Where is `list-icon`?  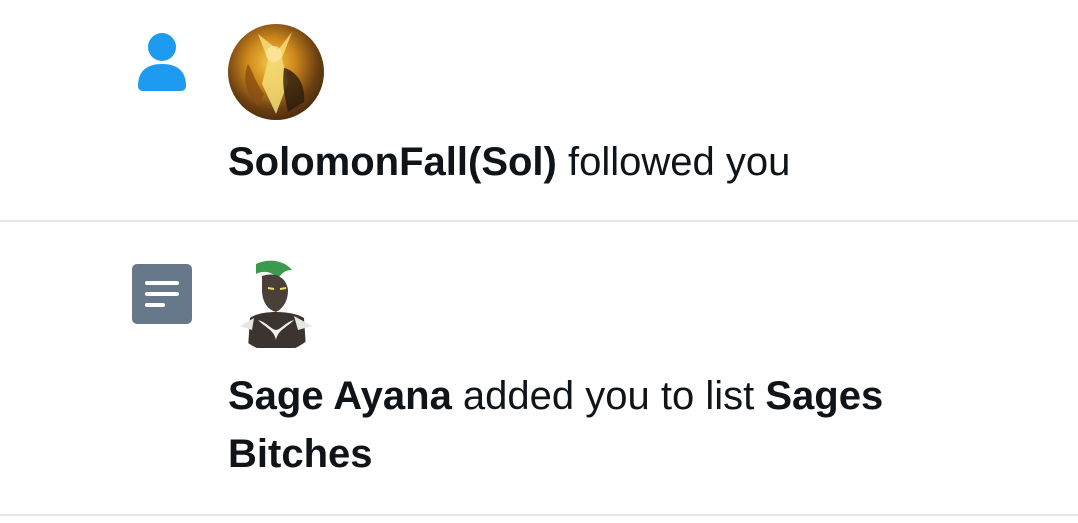 list-icon is located at coordinates (162, 294).